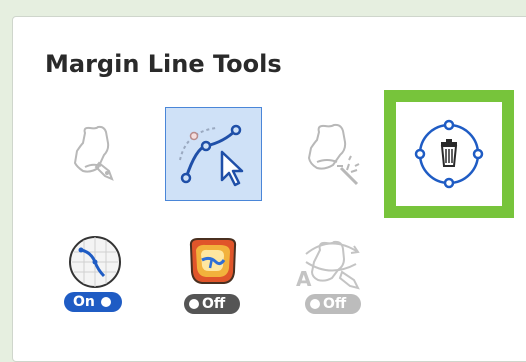 The image size is (526, 362). Describe the element at coordinates (333, 154) in the screenshot. I see `tooth-magic-wand-icon` at that location.